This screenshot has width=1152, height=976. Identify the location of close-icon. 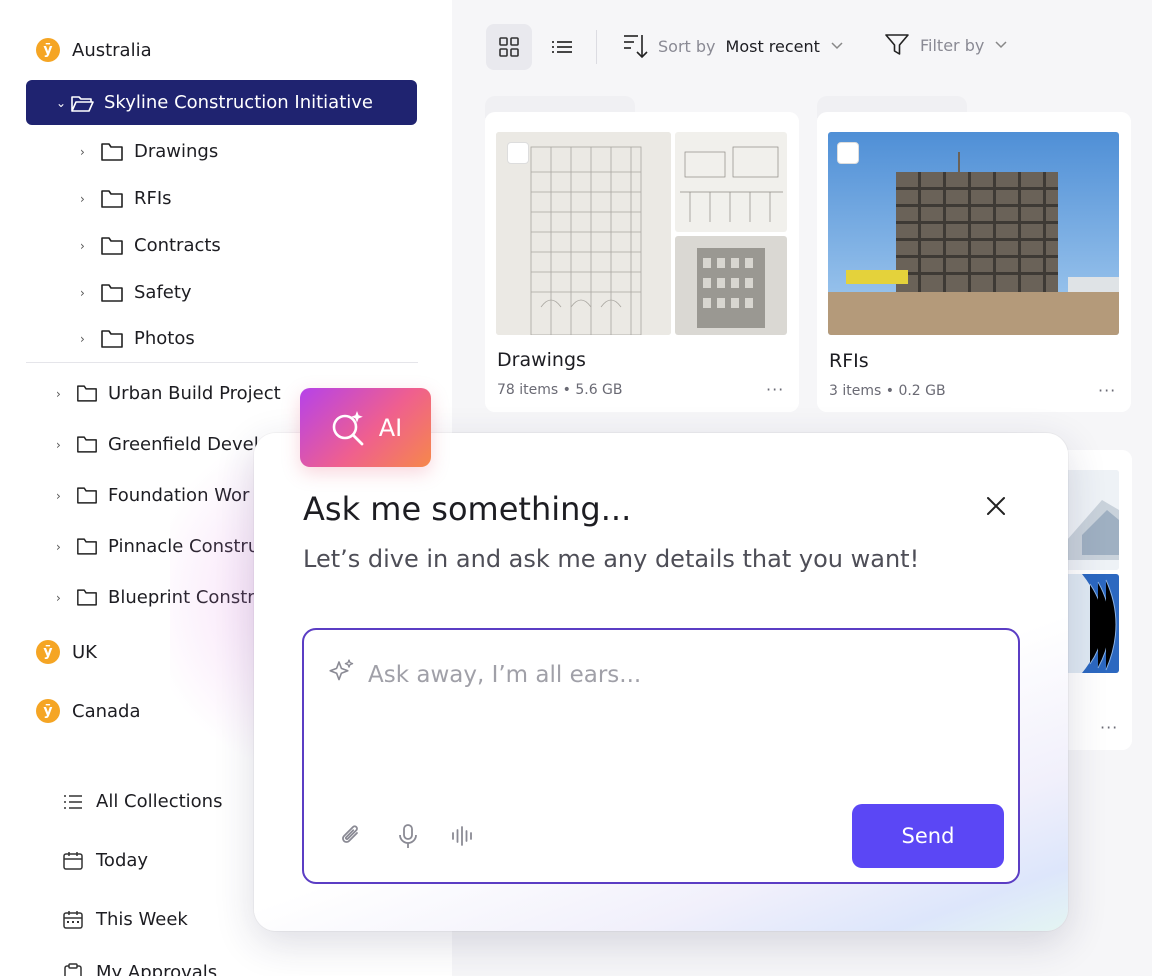
(996, 506).